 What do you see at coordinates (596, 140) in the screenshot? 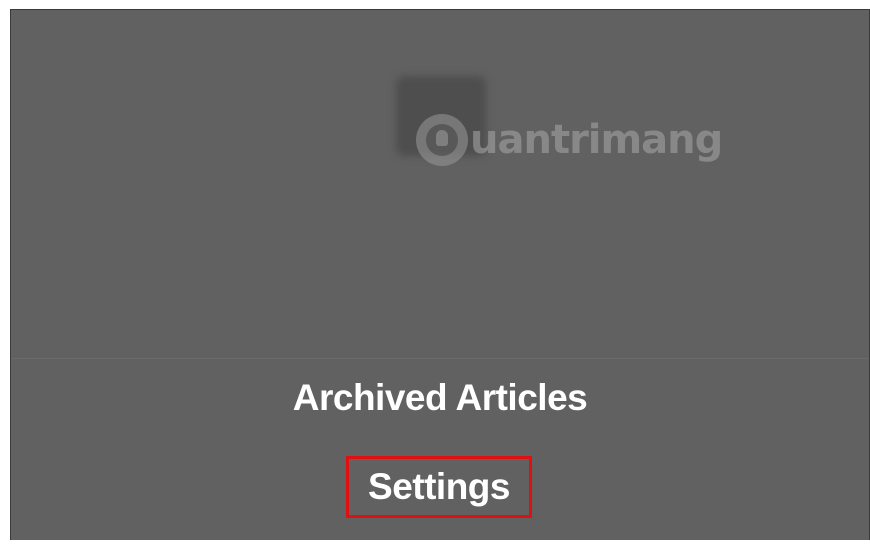
I see `watermark-brand: uantrimang` at bounding box center [596, 140].